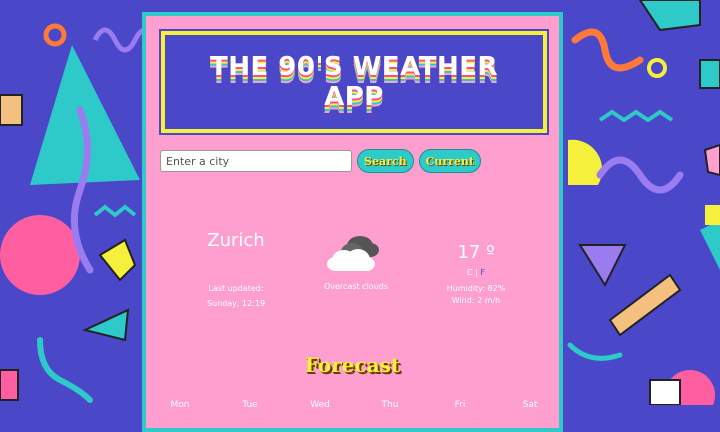 Image resolution: width=720 pixels, height=432 pixels. What do you see at coordinates (645, 305) in the screenshot?
I see `tan-bar-shape` at bounding box center [645, 305].